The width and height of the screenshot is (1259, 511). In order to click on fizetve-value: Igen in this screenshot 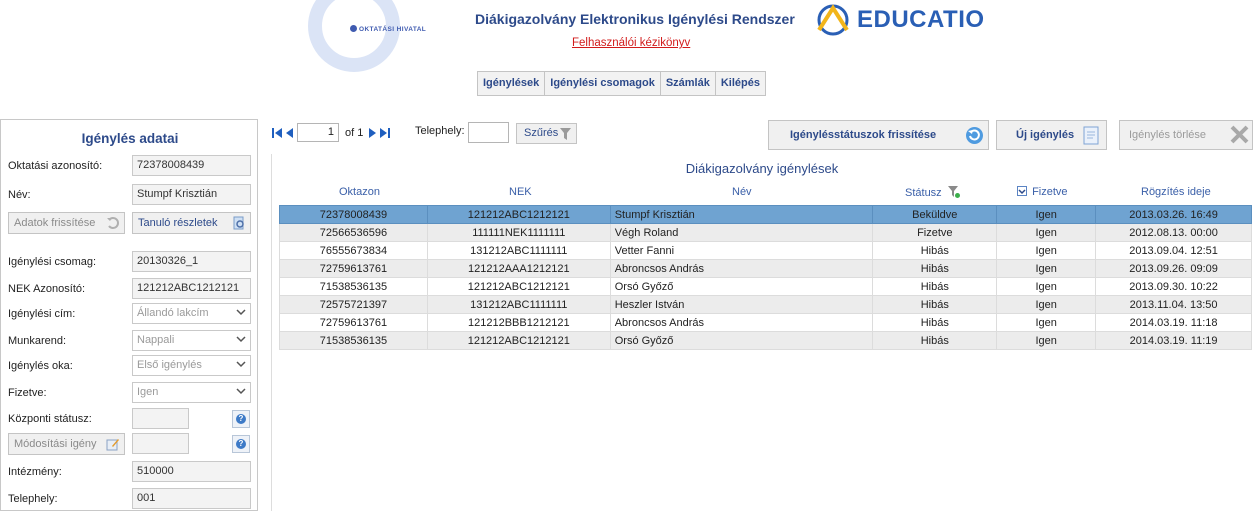, I will do `click(148, 392)`.